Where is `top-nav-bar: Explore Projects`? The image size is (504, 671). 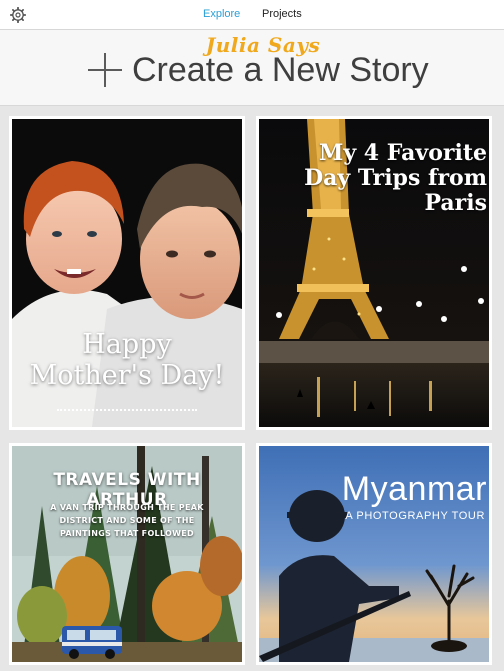 top-nav-bar: Explore Projects is located at coordinates (252, 15).